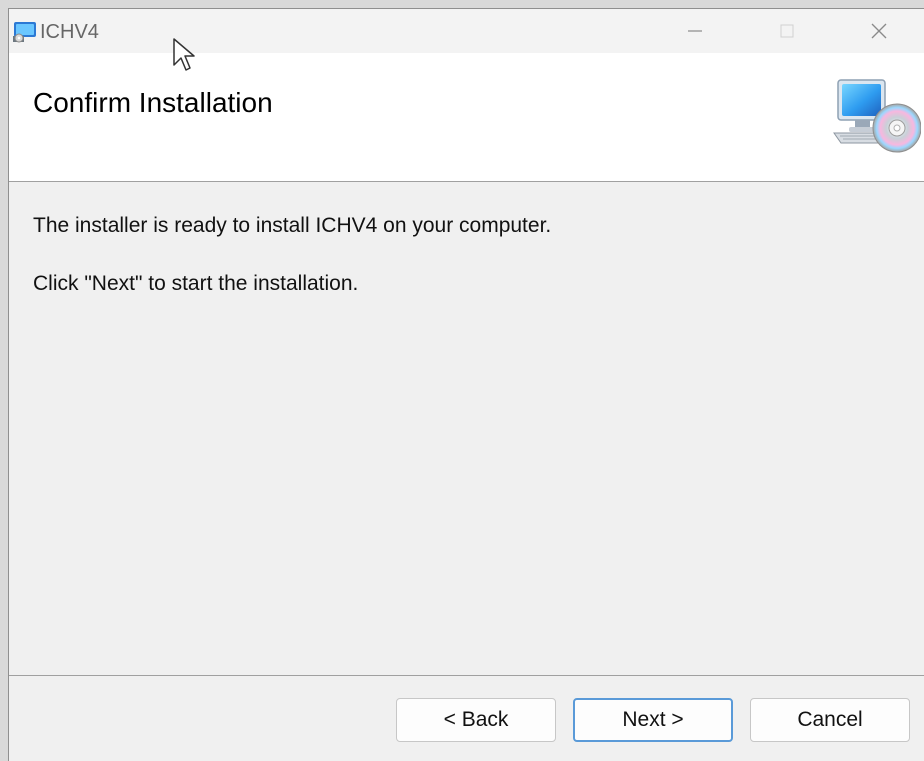  Describe the element at coordinates (24, 32) in the screenshot. I see `installer-app-icon` at that location.